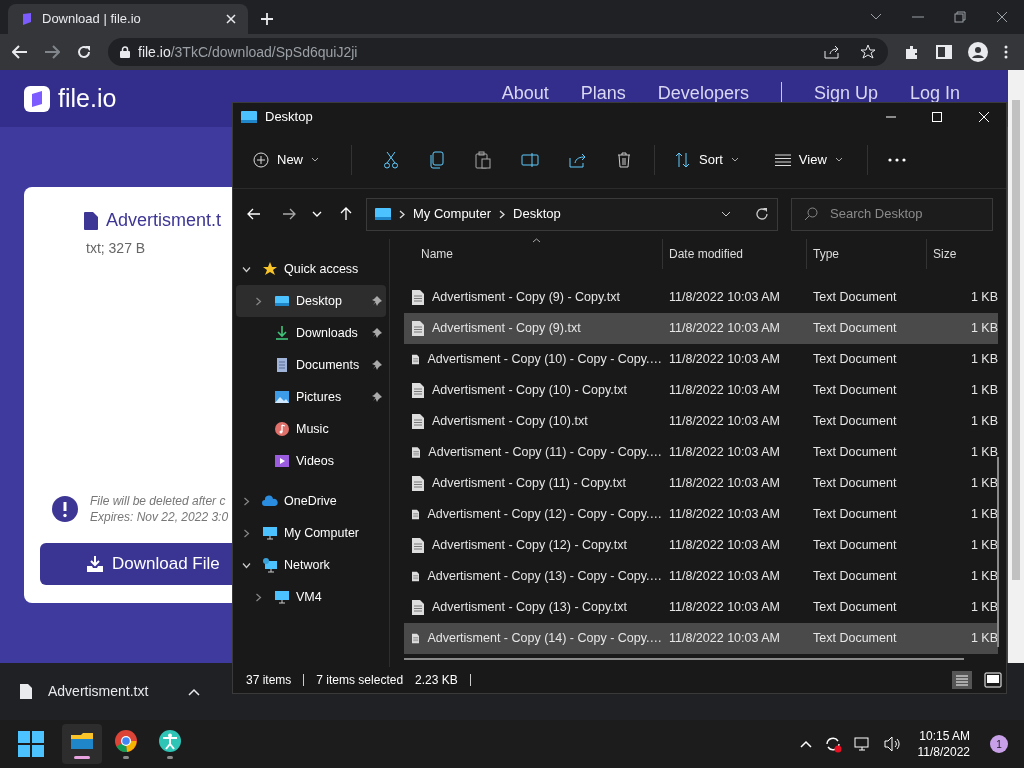 This screenshot has height=768, width=1024. What do you see at coordinates (311, 397) in the screenshot?
I see `nav-item: Pictures` at bounding box center [311, 397].